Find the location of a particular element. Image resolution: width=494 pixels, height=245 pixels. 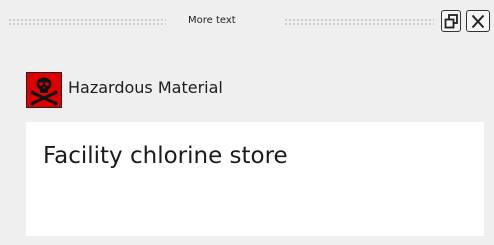

drag-grip-left is located at coordinates (87, 22).